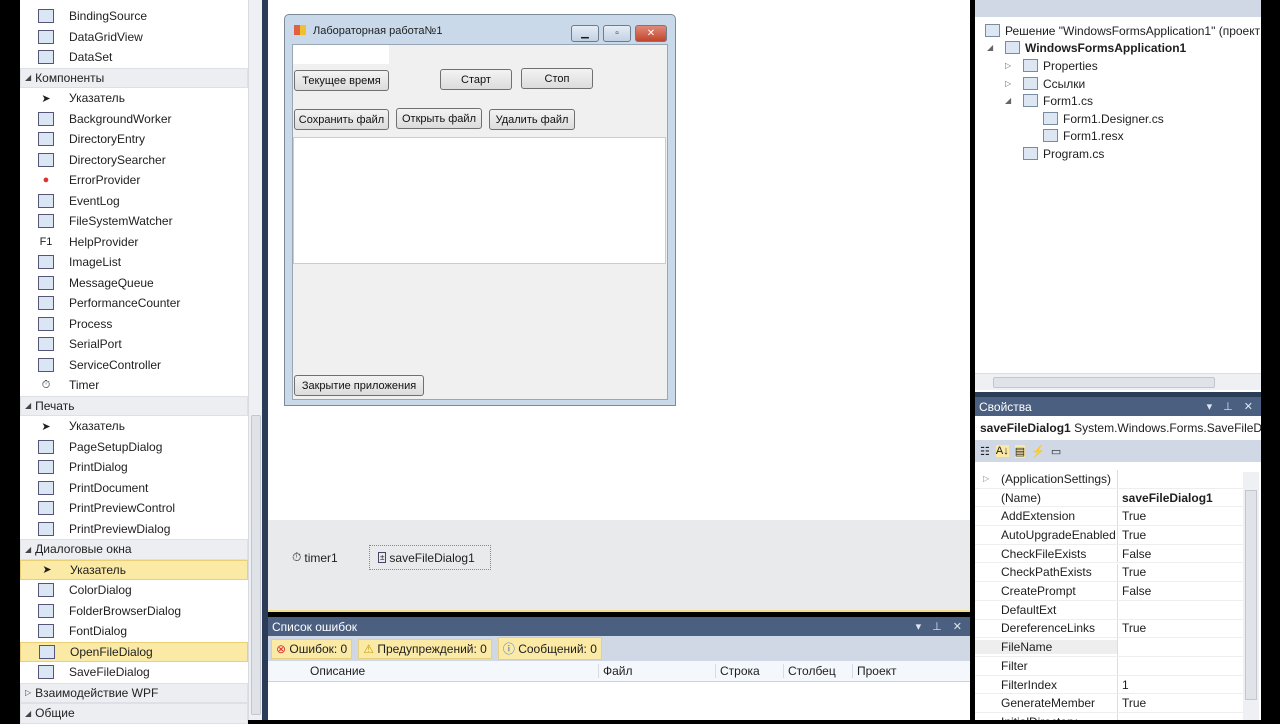  I want to click on property-row: InitialDirectory, so click(1109, 716).